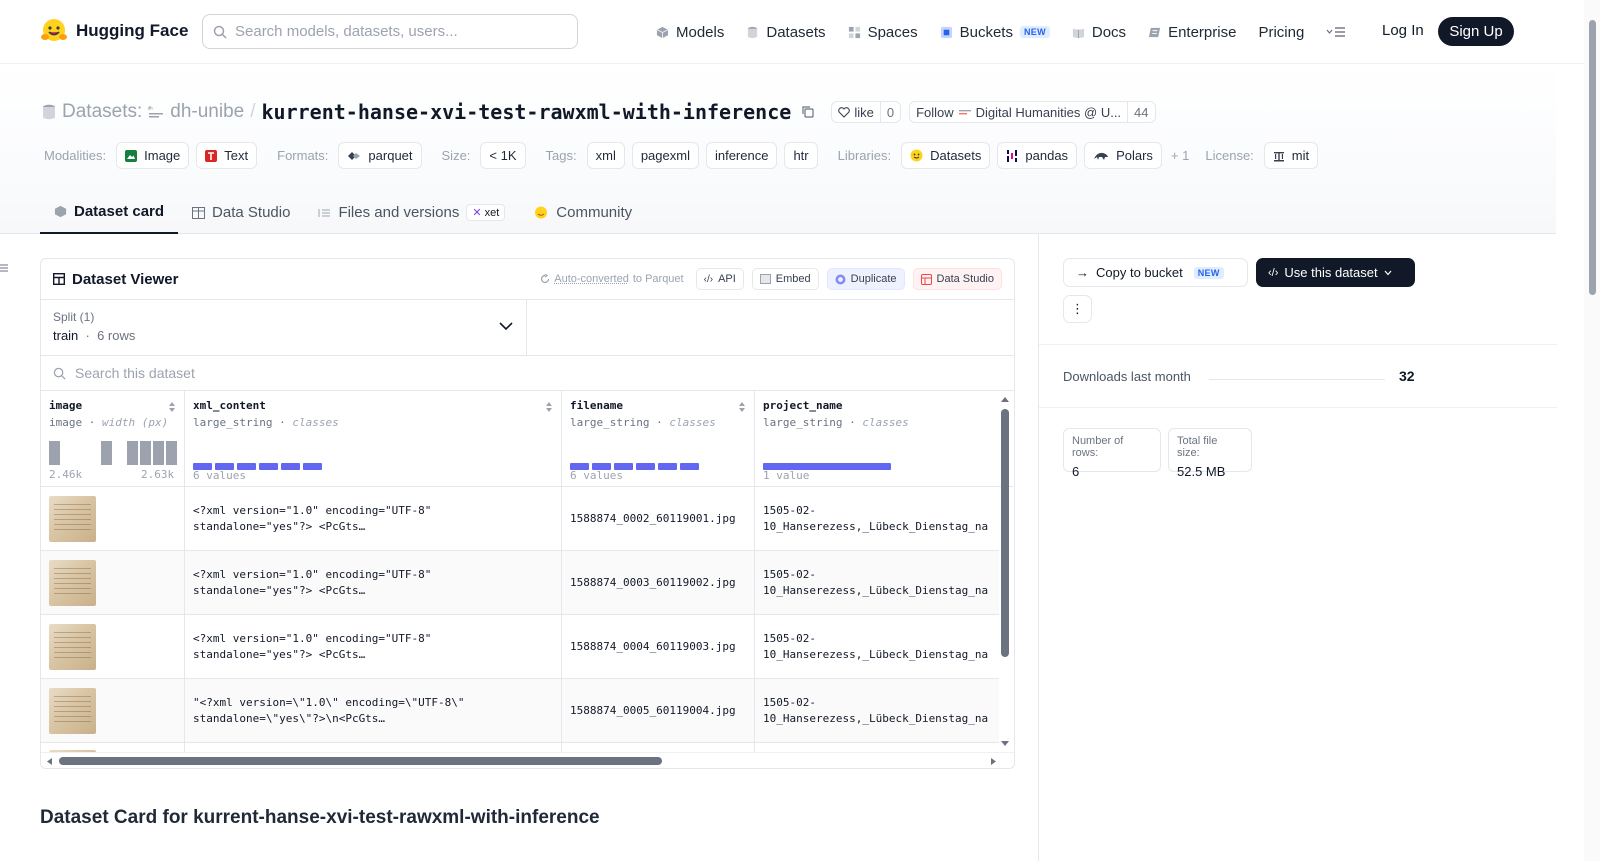 The height and width of the screenshot is (861, 1600). I want to click on api-button-label: API, so click(727, 279).